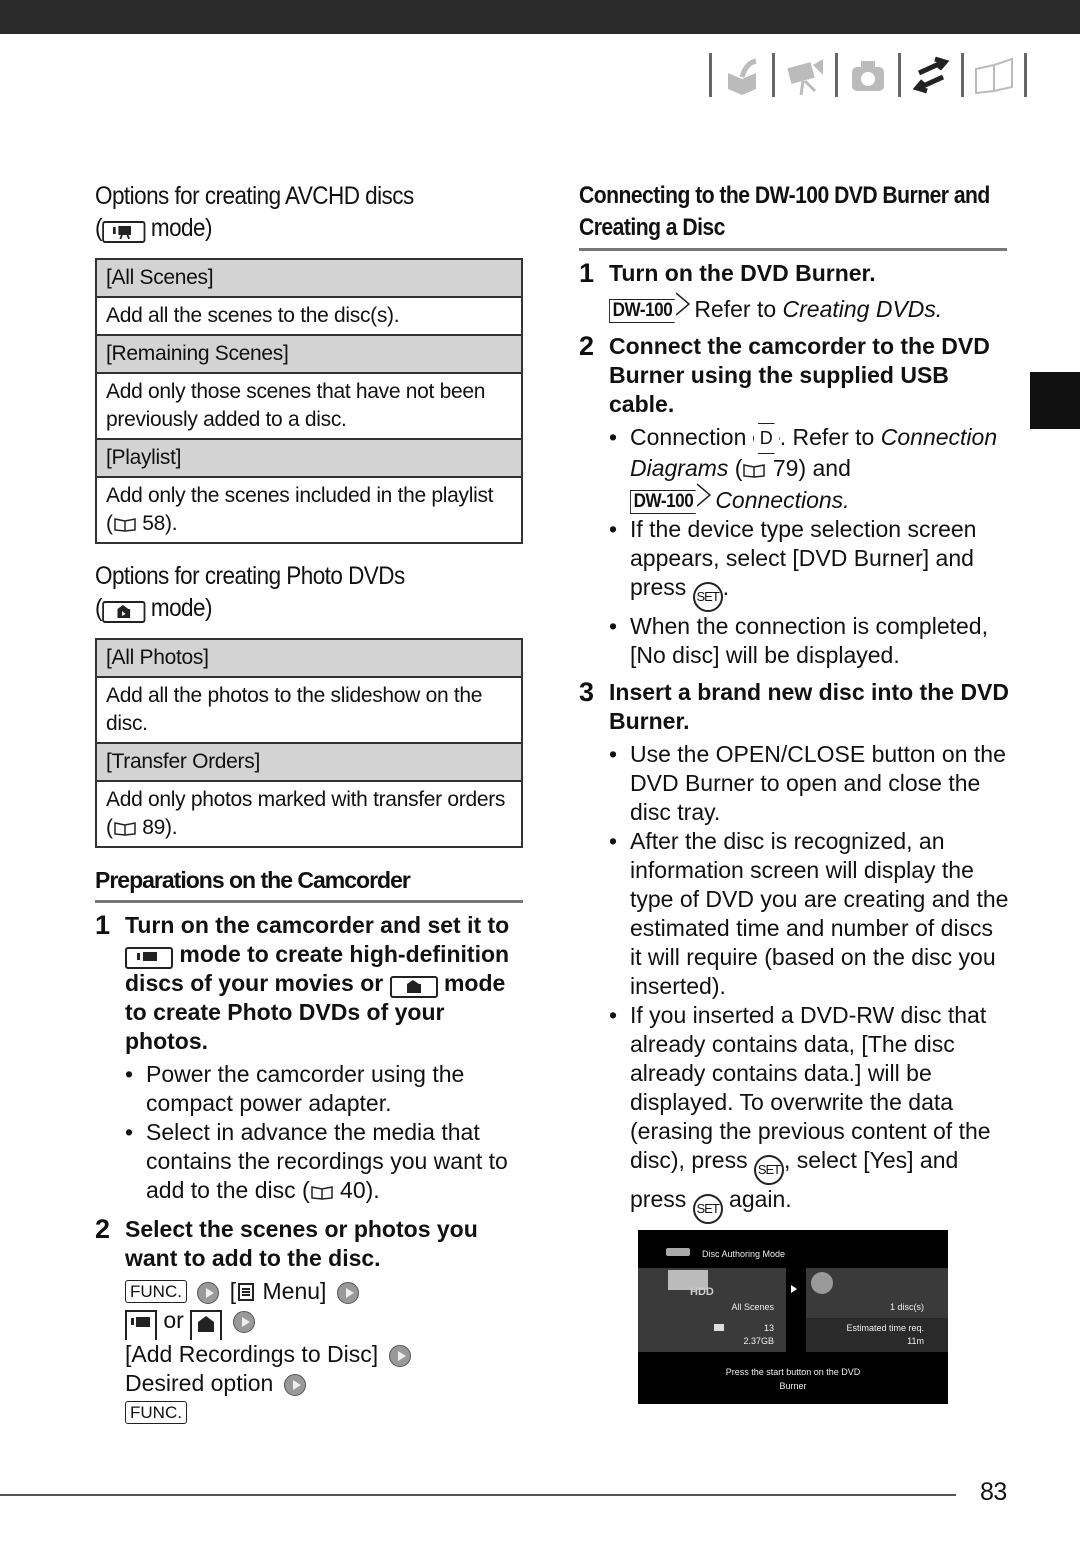  What do you see at coordinates (719, 1327) in the screenshot?
I see `scenes-icon` at bounding box center [719, 1327].